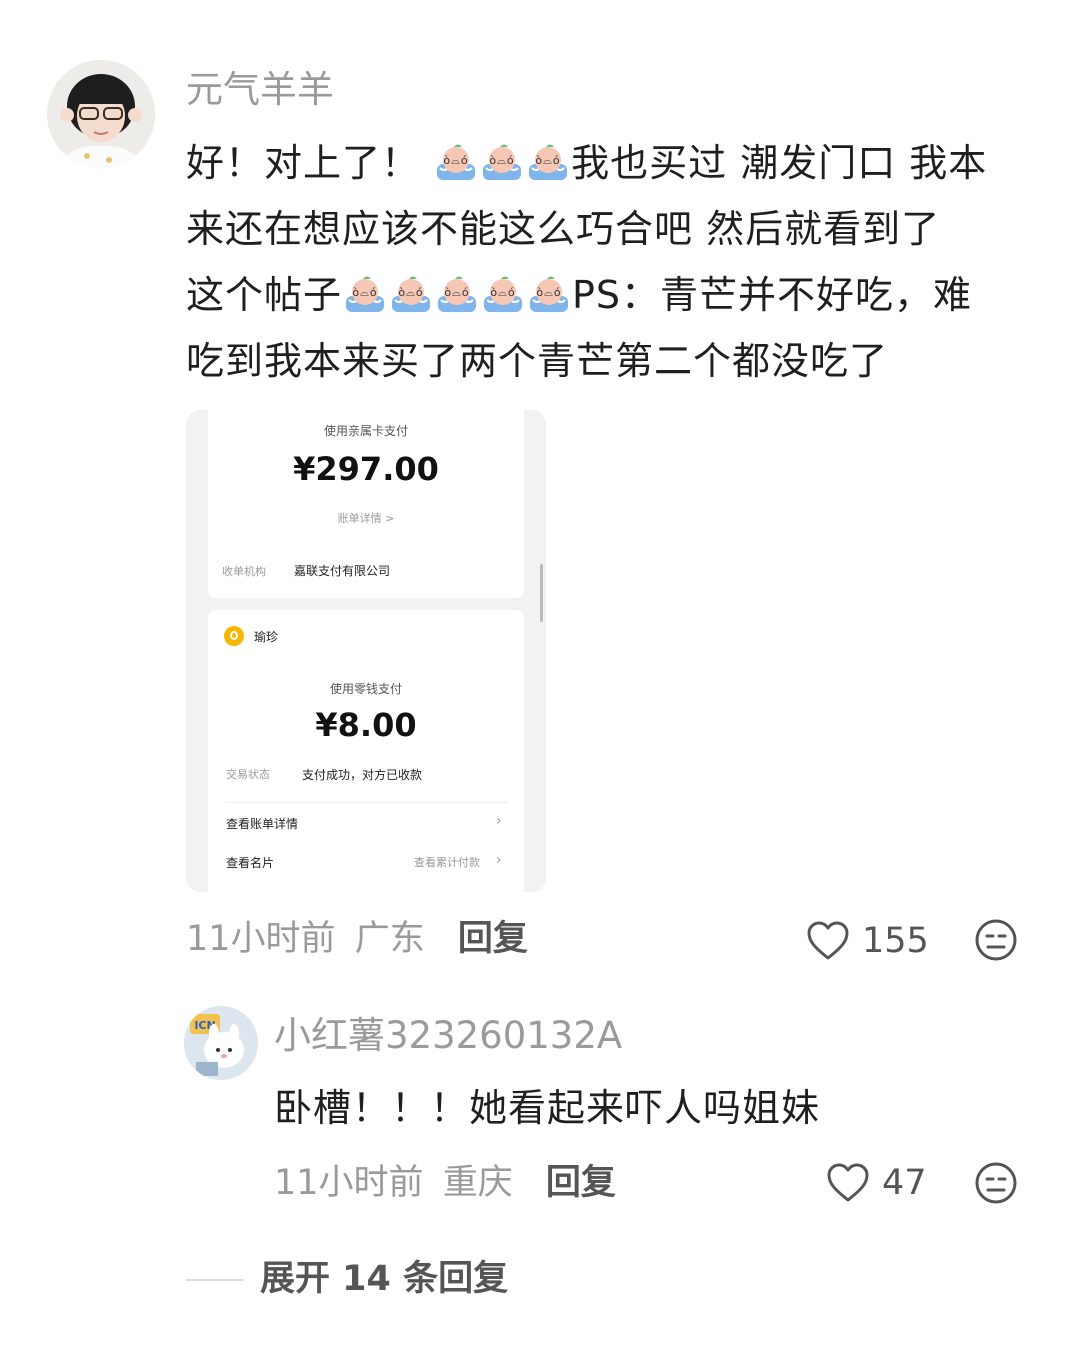  I want to click on reply-dislike-button, so click(996, 1183).